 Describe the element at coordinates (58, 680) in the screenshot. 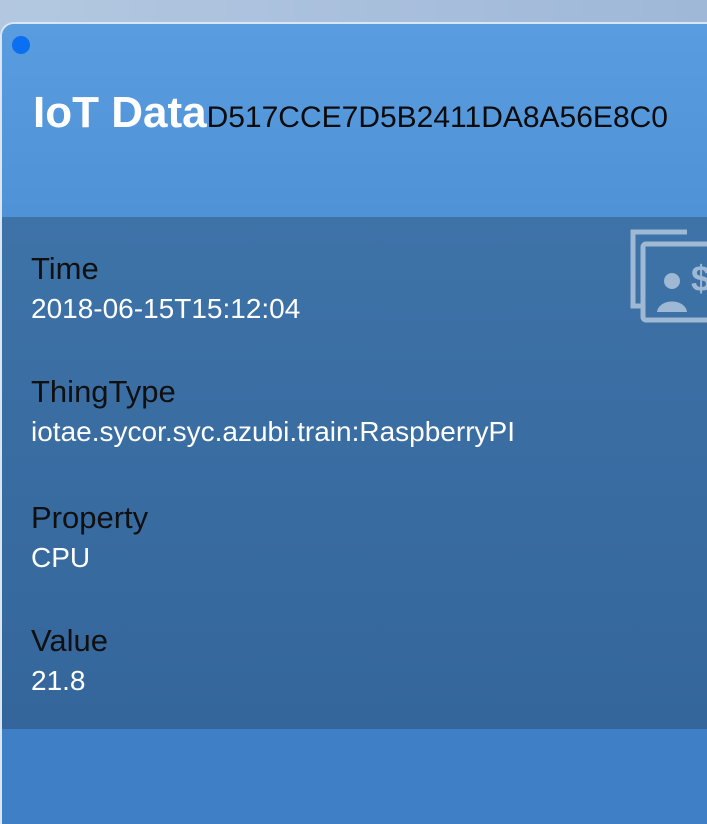

I see `field-value: 21.8` at that location.